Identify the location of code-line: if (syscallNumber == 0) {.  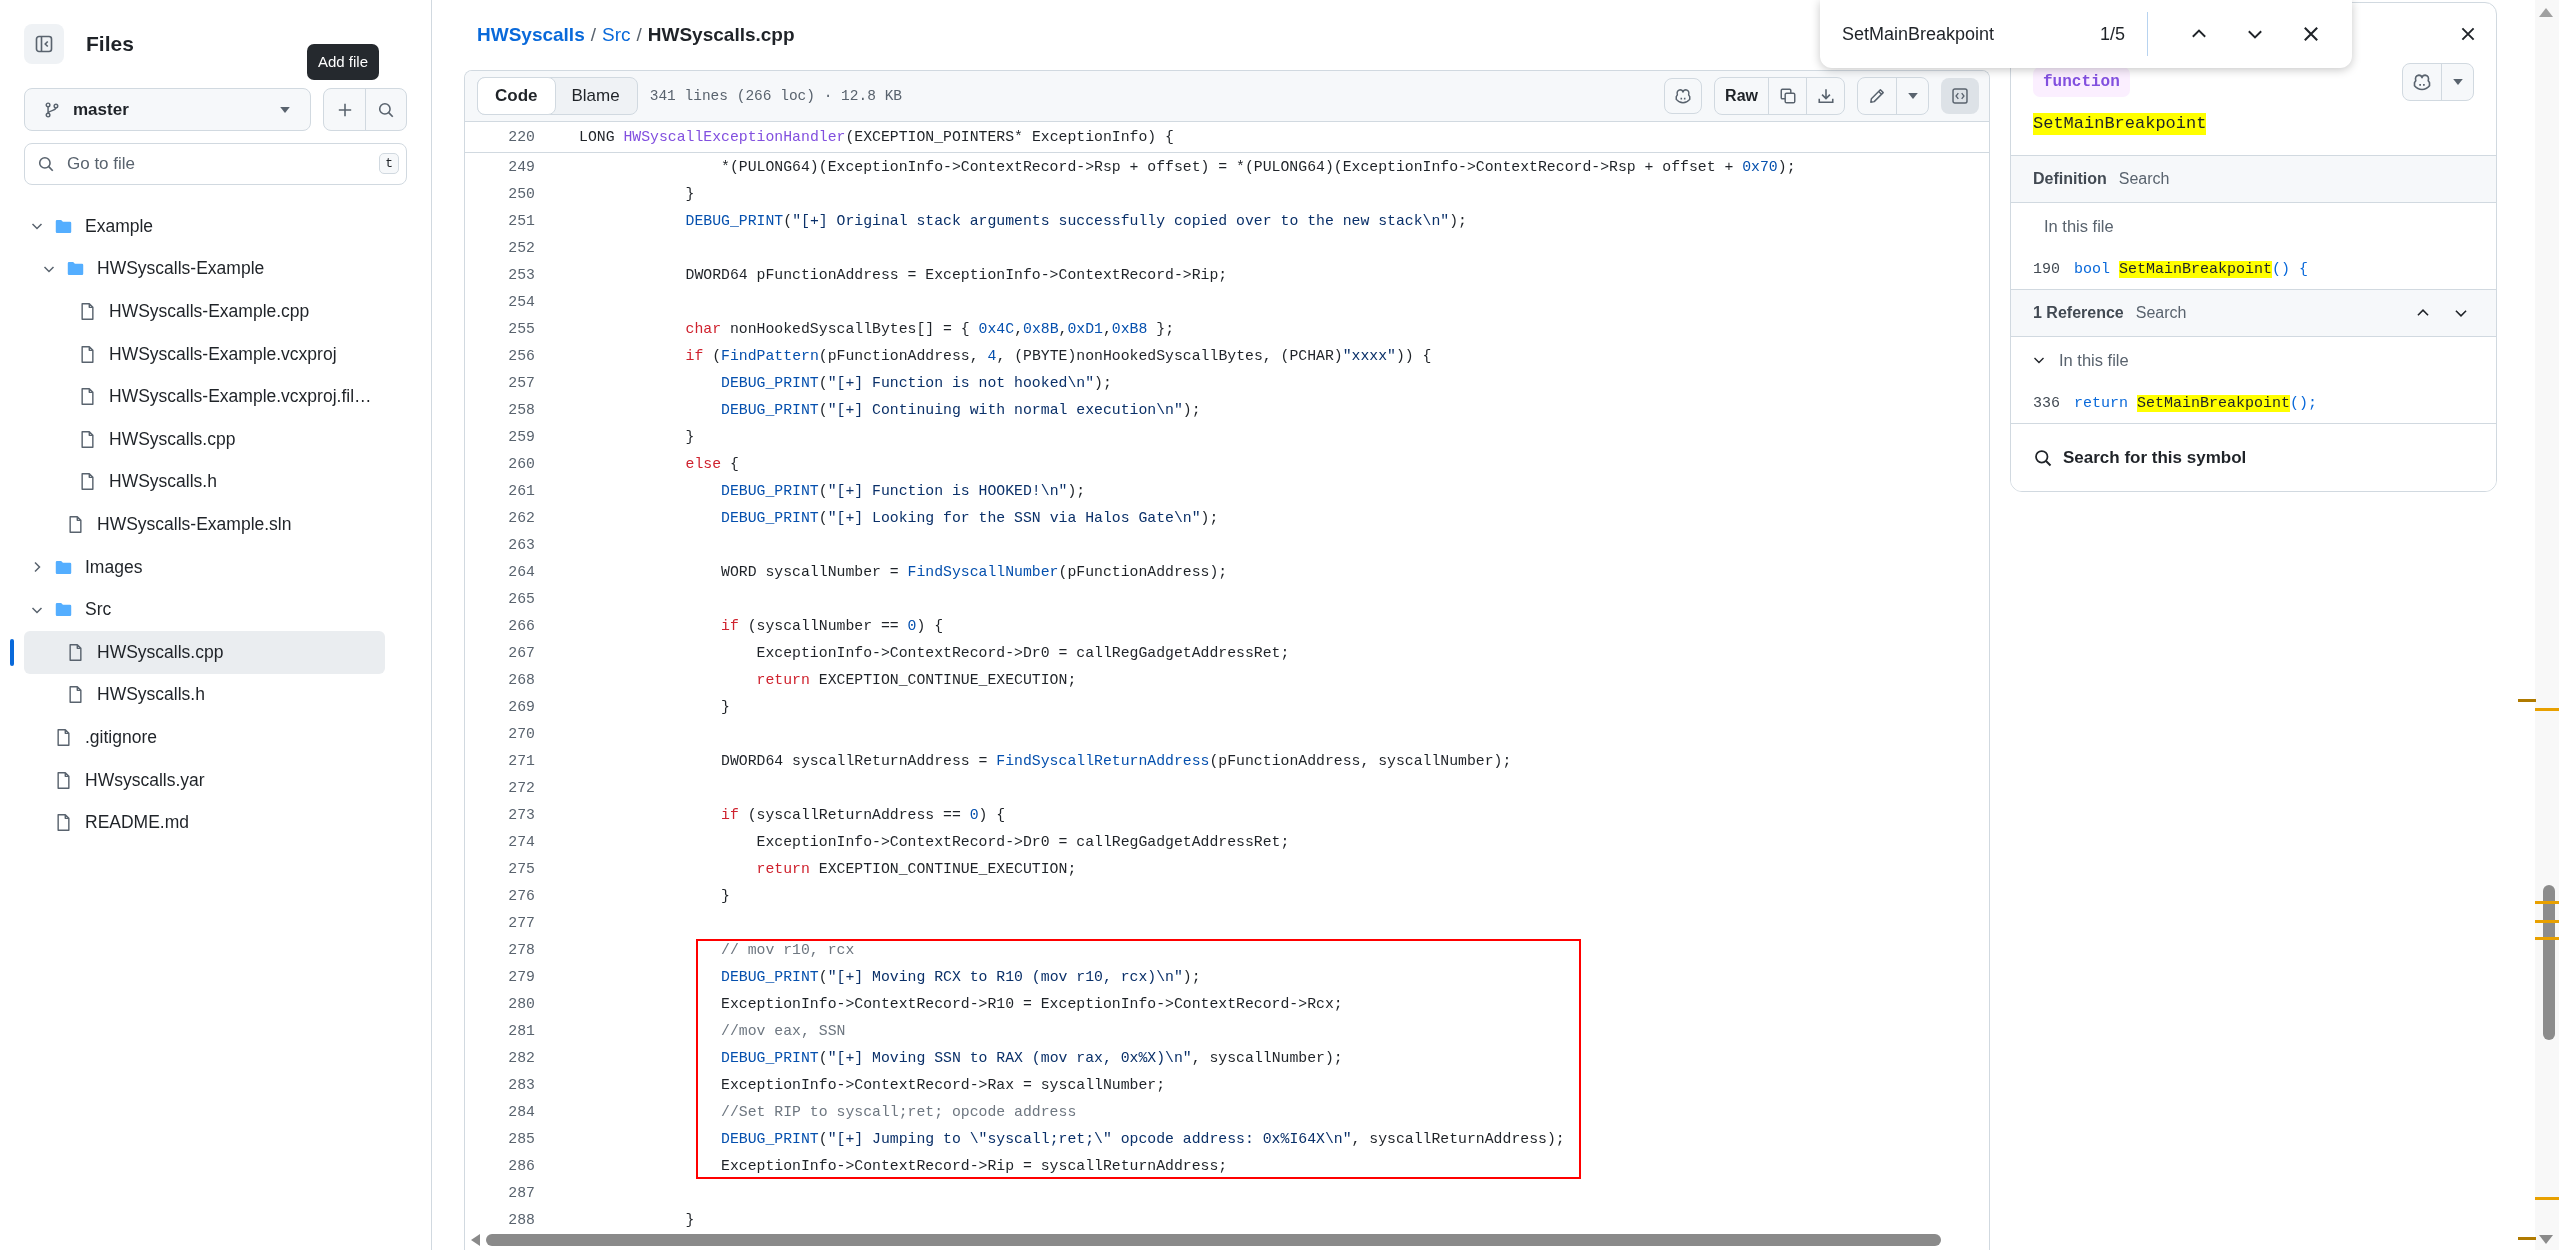
(832, 625).